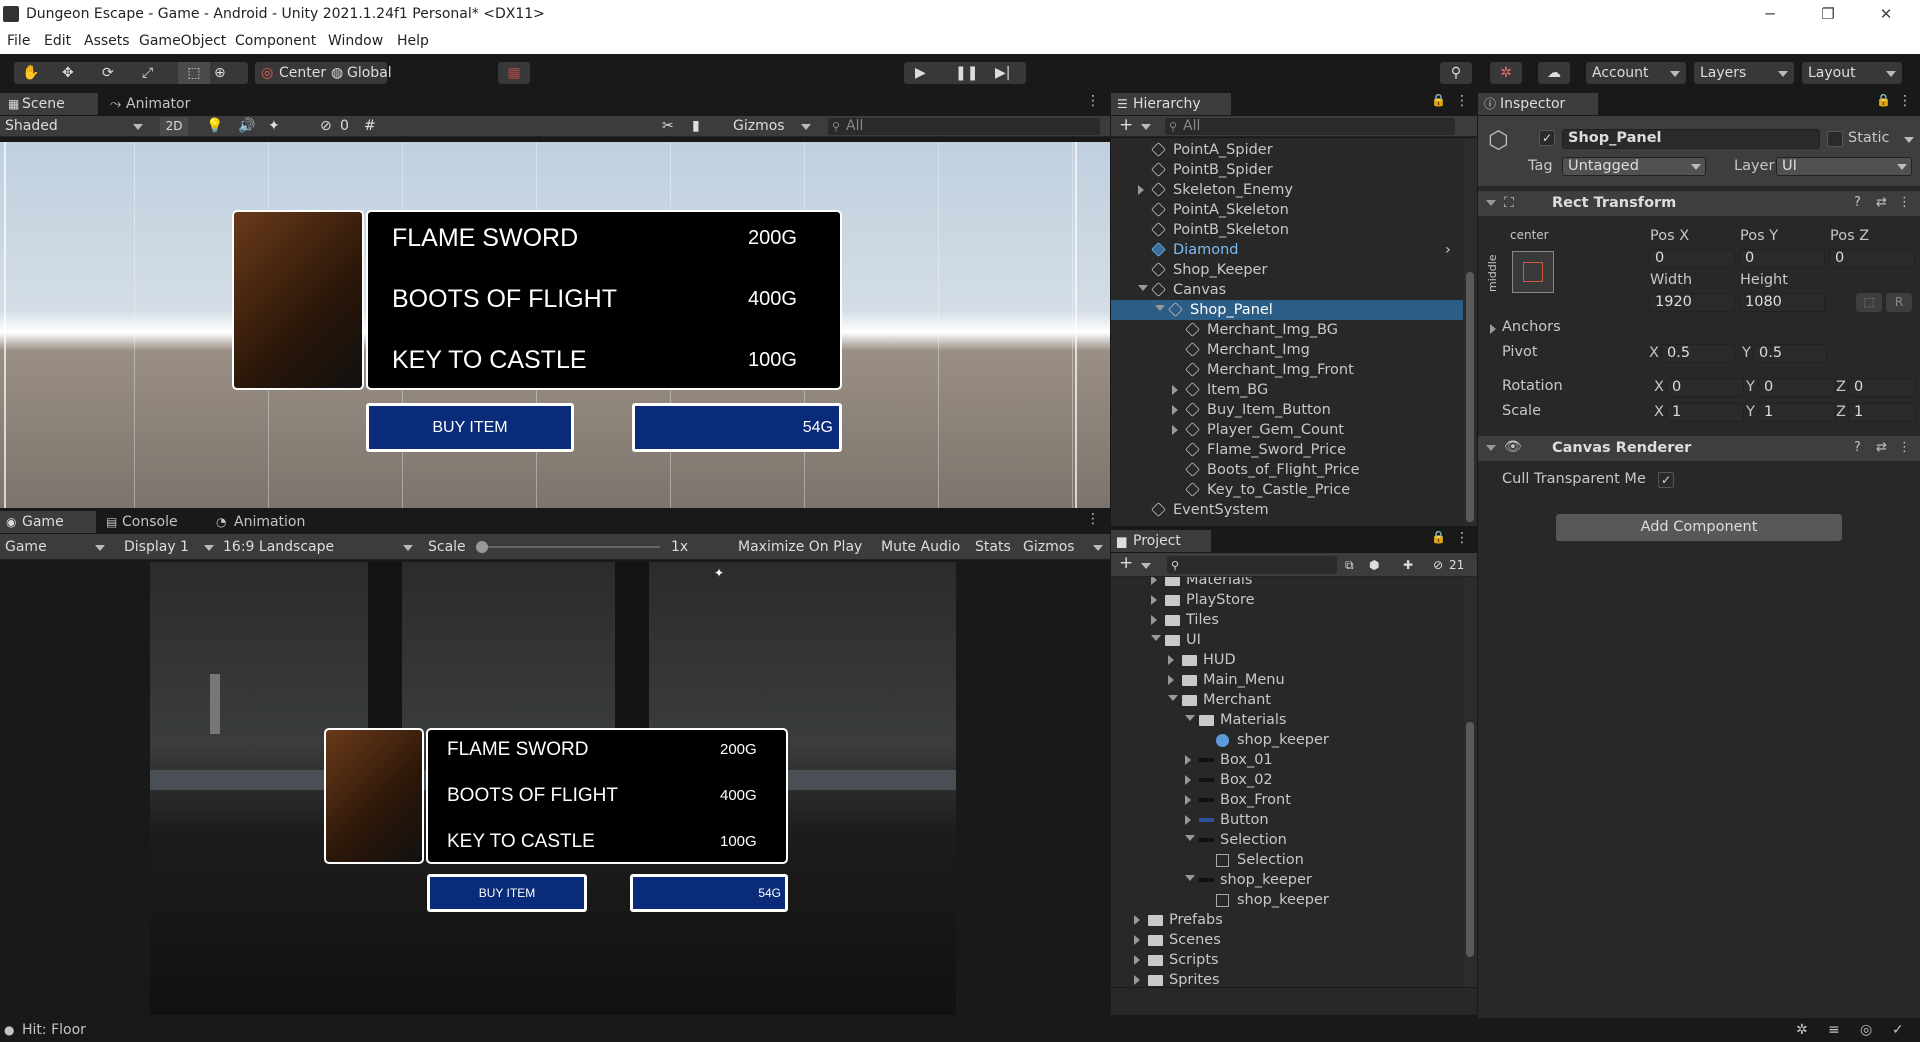 The height and width of the screenshot is (1042, 1920). What do you see at coordinates (1287, 330) in the screenshot?
I see `hierarchy-item: Merchant_Img_BG` at bounding box center [1287, 330].